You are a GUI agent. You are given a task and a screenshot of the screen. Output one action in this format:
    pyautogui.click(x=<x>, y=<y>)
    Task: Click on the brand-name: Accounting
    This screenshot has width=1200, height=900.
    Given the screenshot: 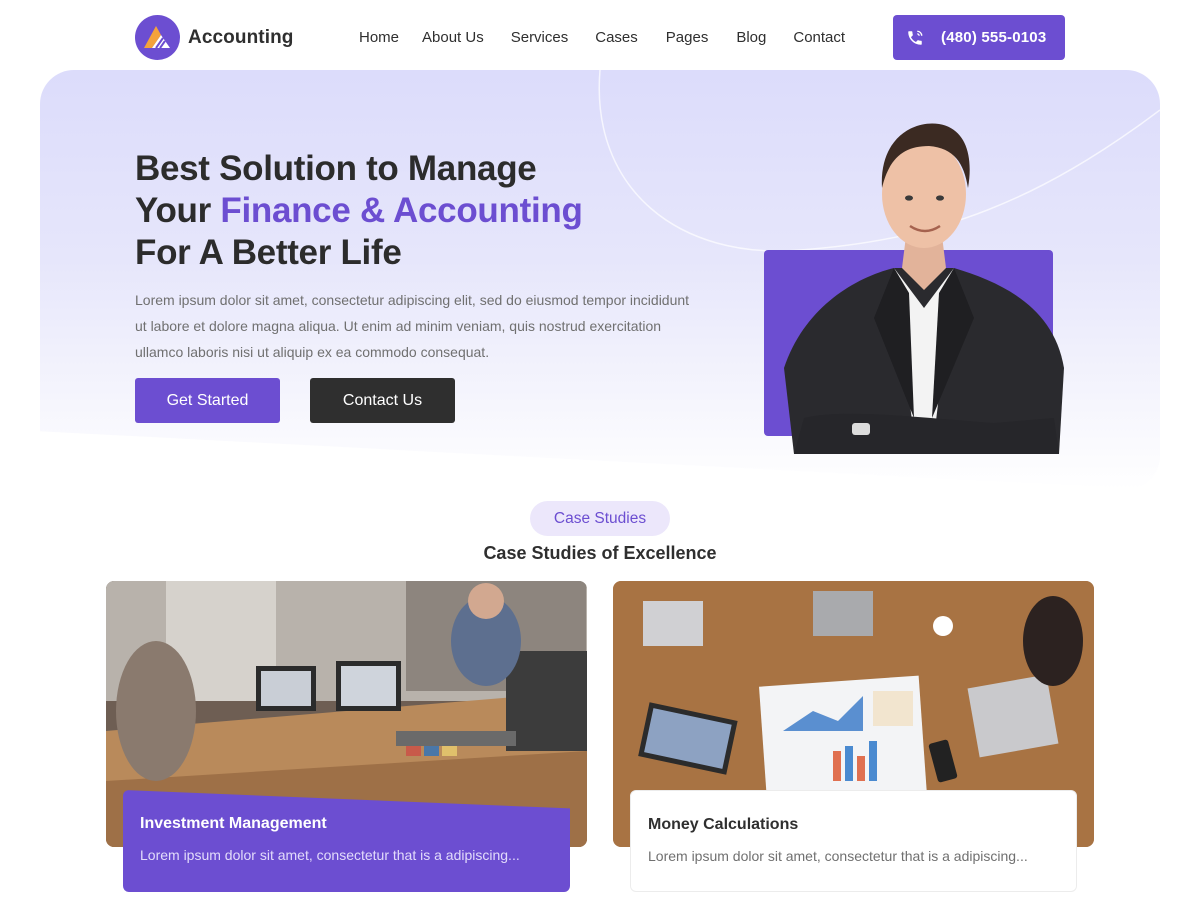 What is the action you would take?
    pyautogui.click(x=241, y=37)
    